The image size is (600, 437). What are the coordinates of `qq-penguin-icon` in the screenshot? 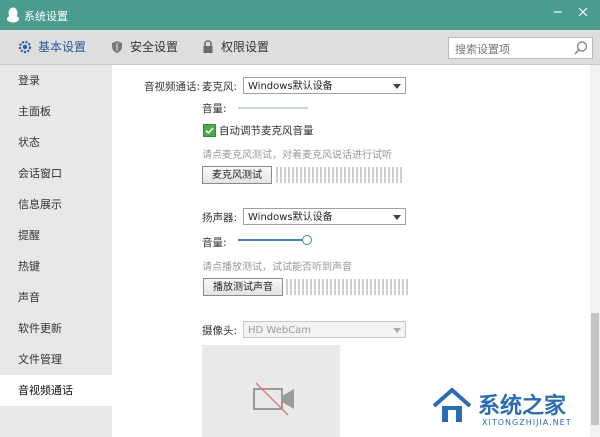 It's located at (13, 15).